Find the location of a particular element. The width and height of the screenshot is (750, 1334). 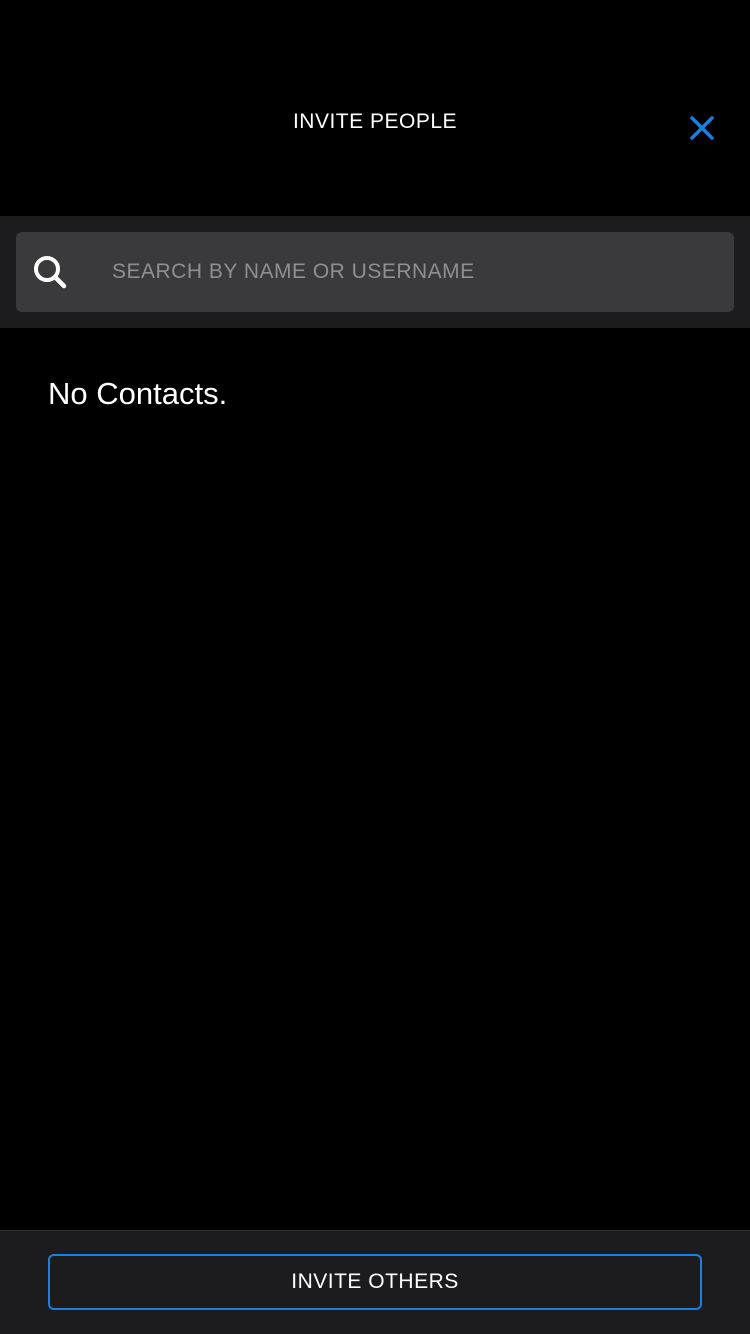

footer: INVITE OTHERS is located at coordinates (375, 1282).